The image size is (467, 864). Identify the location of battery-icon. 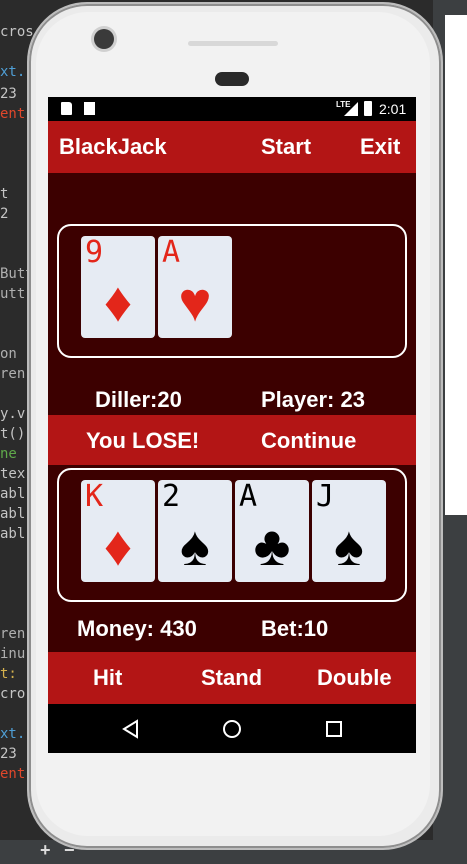
(368, 108).